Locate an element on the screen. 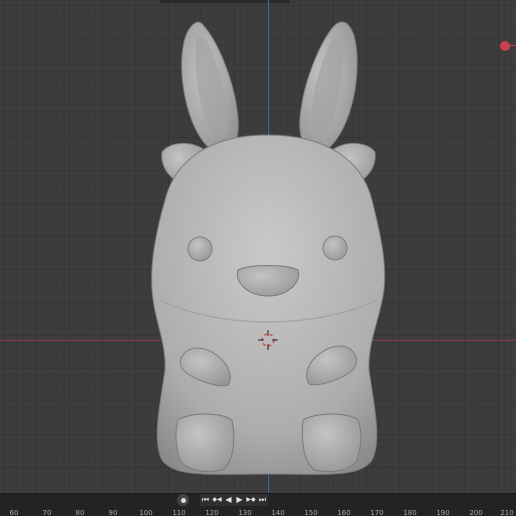 The height and width of the screenshot is (516, 516). ruler-tick: 80 is located at coordinates (80, 512).